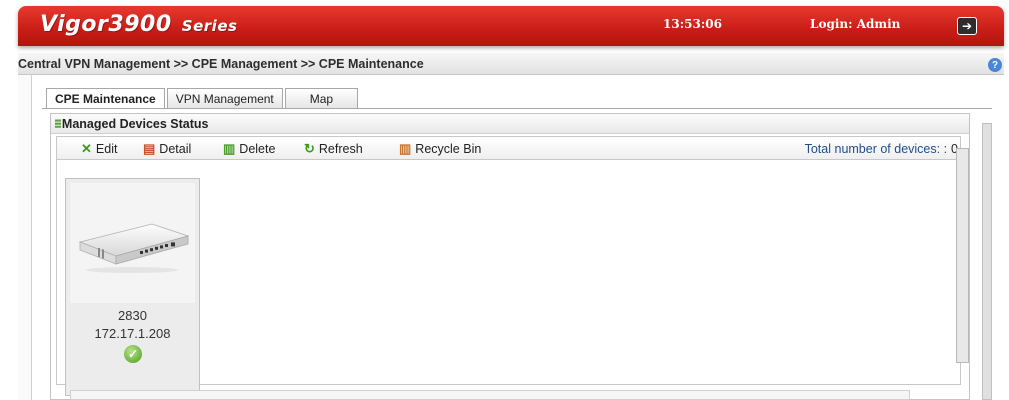 The width and height of the screenshot is (1009, 400). What do you see at coordinates (511, 26) in the screenshot?
I see `top-header-bar: Vigor3900 Series 13:53:06 Login: Admin ➔` at bounding box center [511, 26].